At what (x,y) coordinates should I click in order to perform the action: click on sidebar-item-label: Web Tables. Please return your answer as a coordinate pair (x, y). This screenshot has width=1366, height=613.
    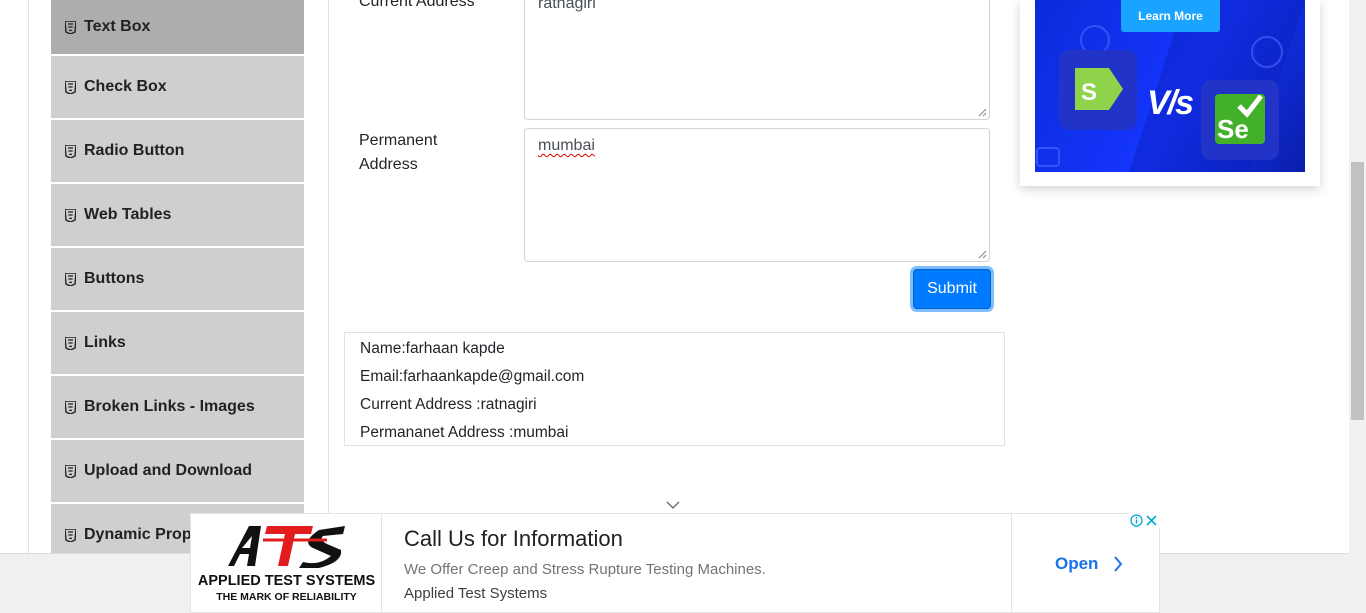
    Looking at the image, I should click on (128, 214).